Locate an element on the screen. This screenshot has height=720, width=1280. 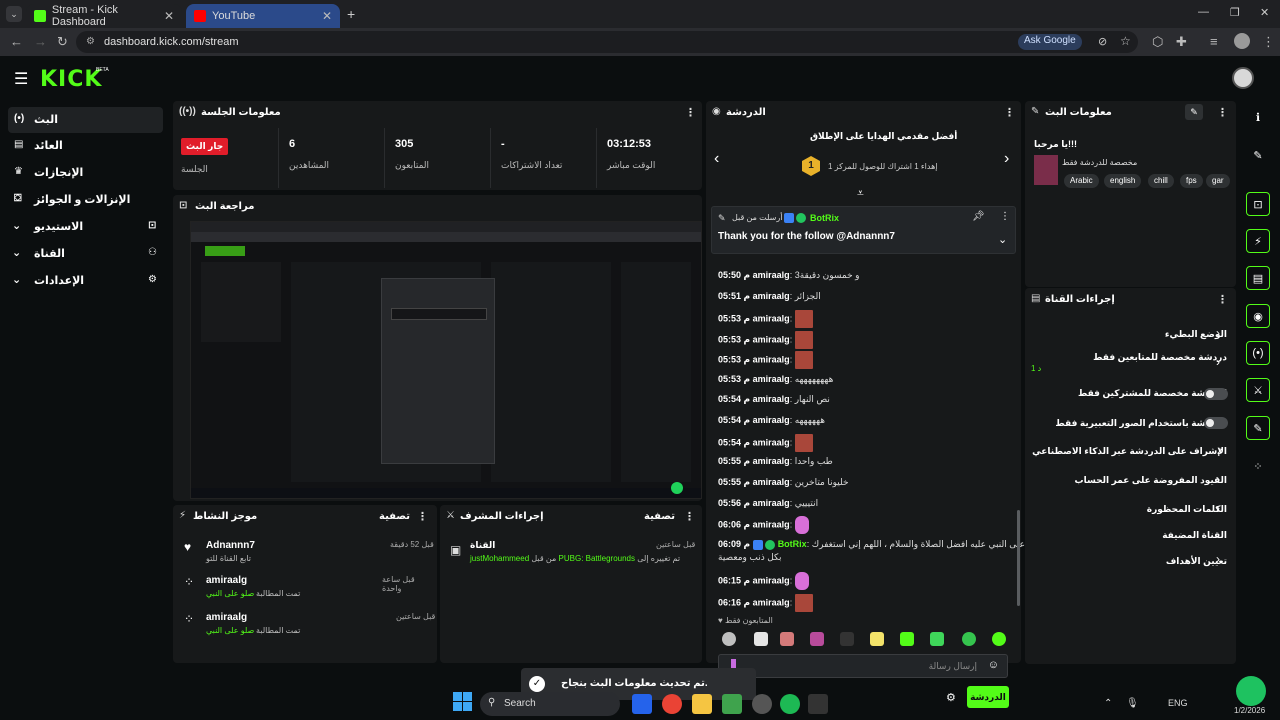
taskbar-search: ⚲ Search is located at coordinates (550, 704).